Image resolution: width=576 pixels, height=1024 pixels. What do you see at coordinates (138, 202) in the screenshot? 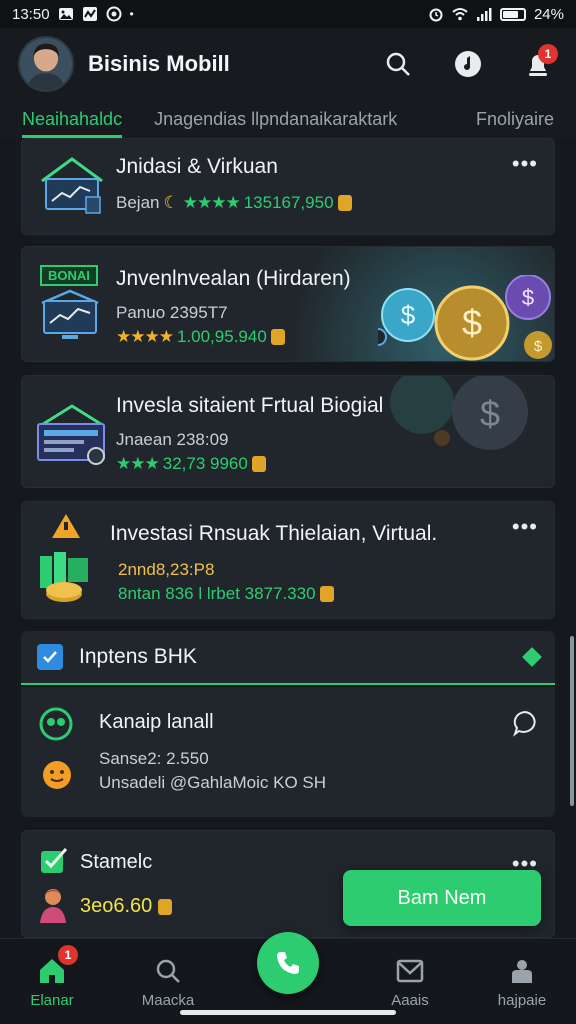
I see `card-sub: Bejan` at bounding box center [138, 202].